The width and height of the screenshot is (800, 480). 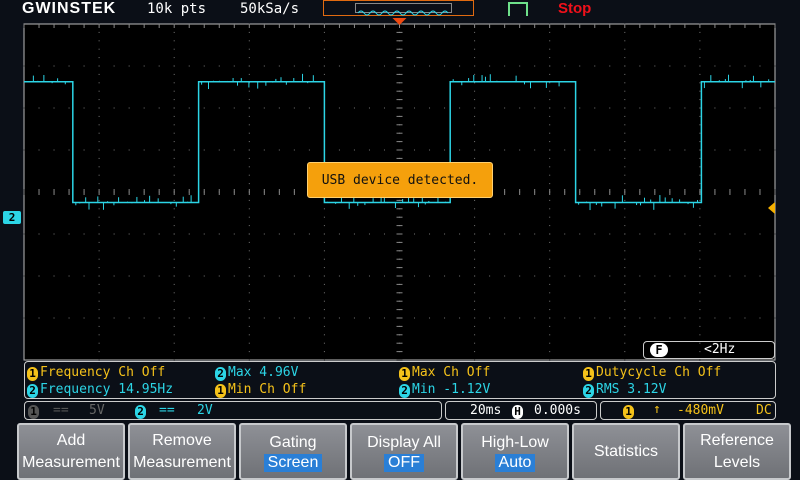 I want to click on measurement-text: Frequency 14.95Hz, so click(x=107, y=389).